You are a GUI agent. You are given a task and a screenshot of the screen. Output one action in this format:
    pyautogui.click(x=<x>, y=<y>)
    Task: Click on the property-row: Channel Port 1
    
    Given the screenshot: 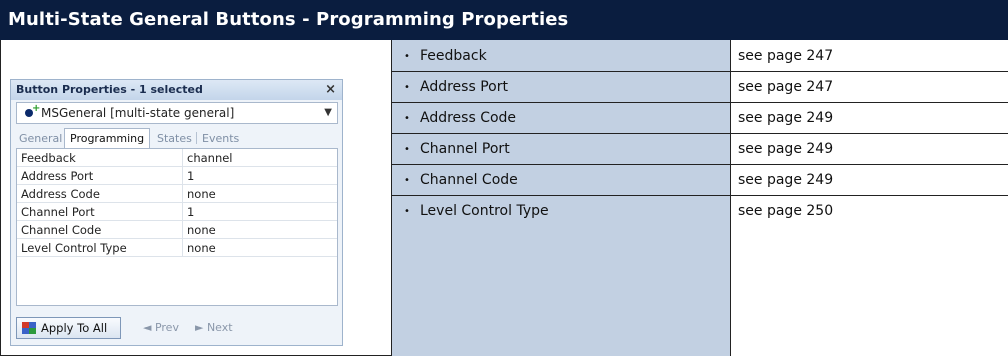 What is the action you would take?
    pyautogui.click(x=177, y=212)
    